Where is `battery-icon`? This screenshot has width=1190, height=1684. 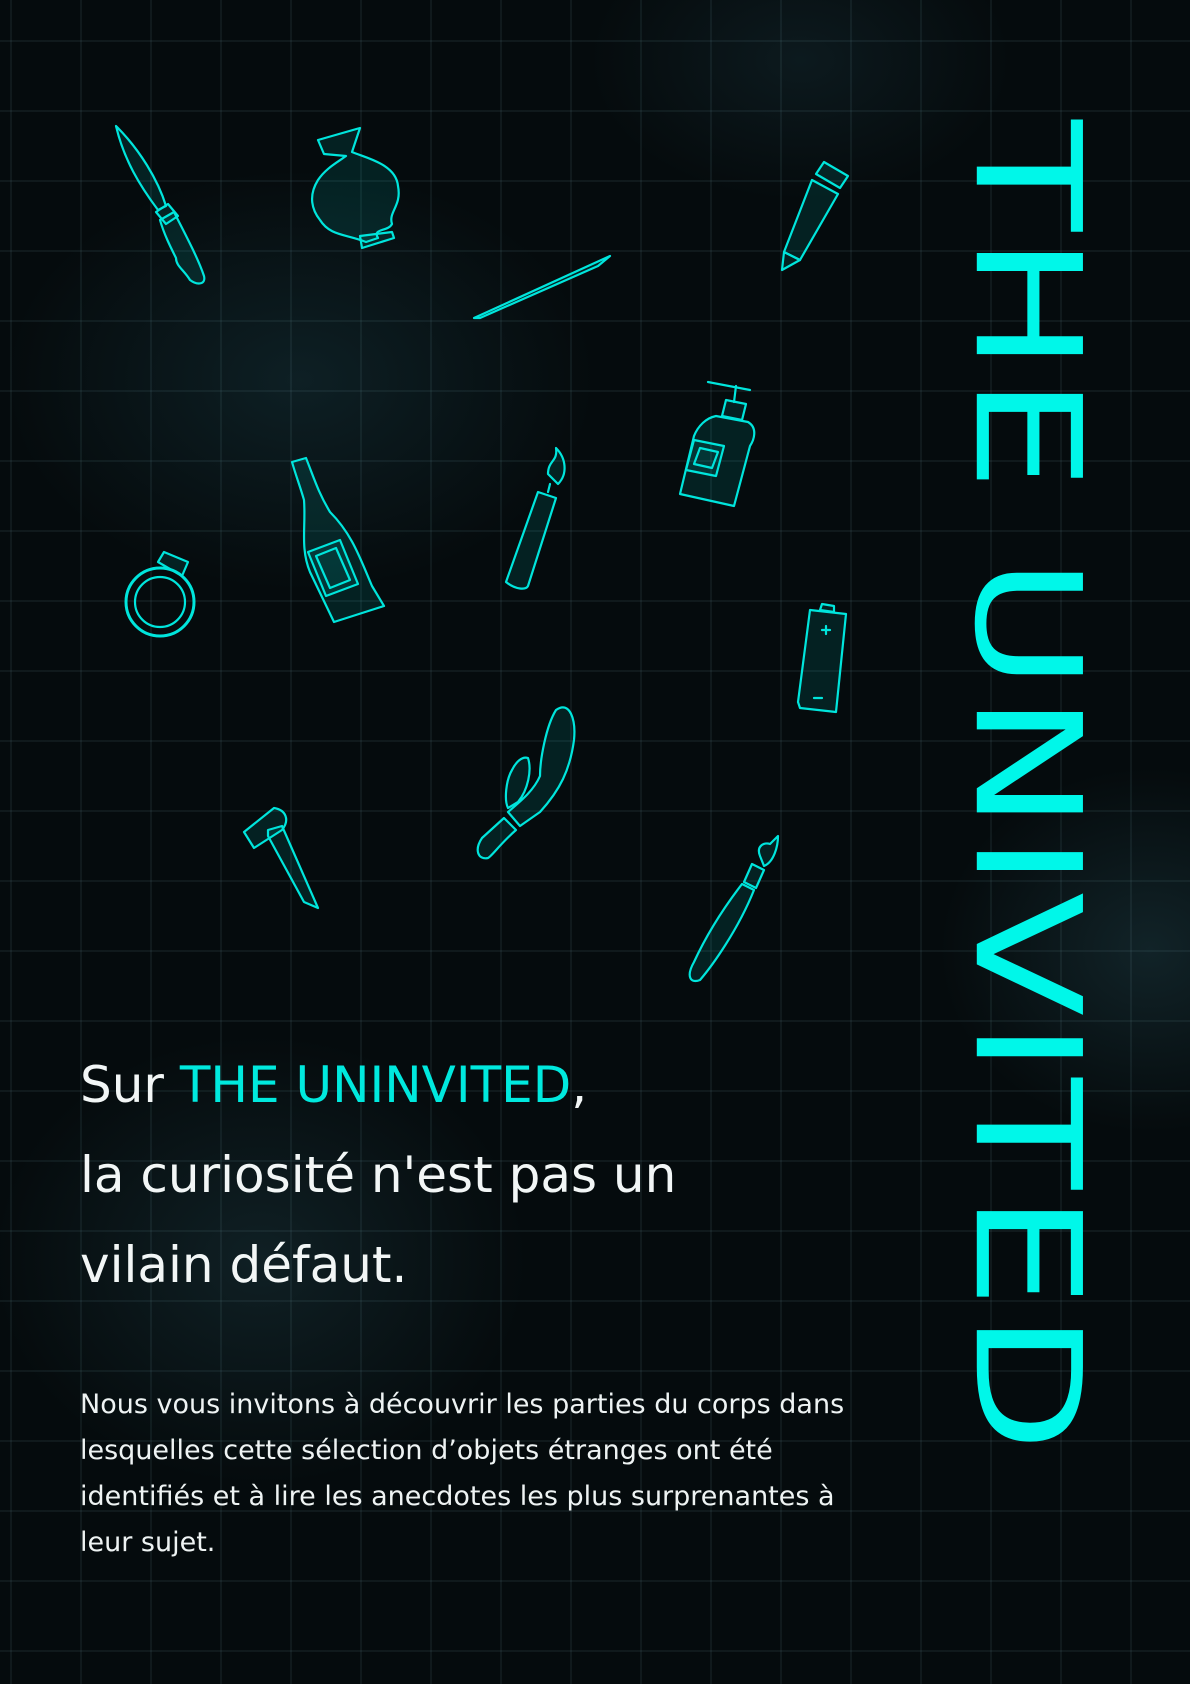
battery-icon is located at coordinates (822, 658).